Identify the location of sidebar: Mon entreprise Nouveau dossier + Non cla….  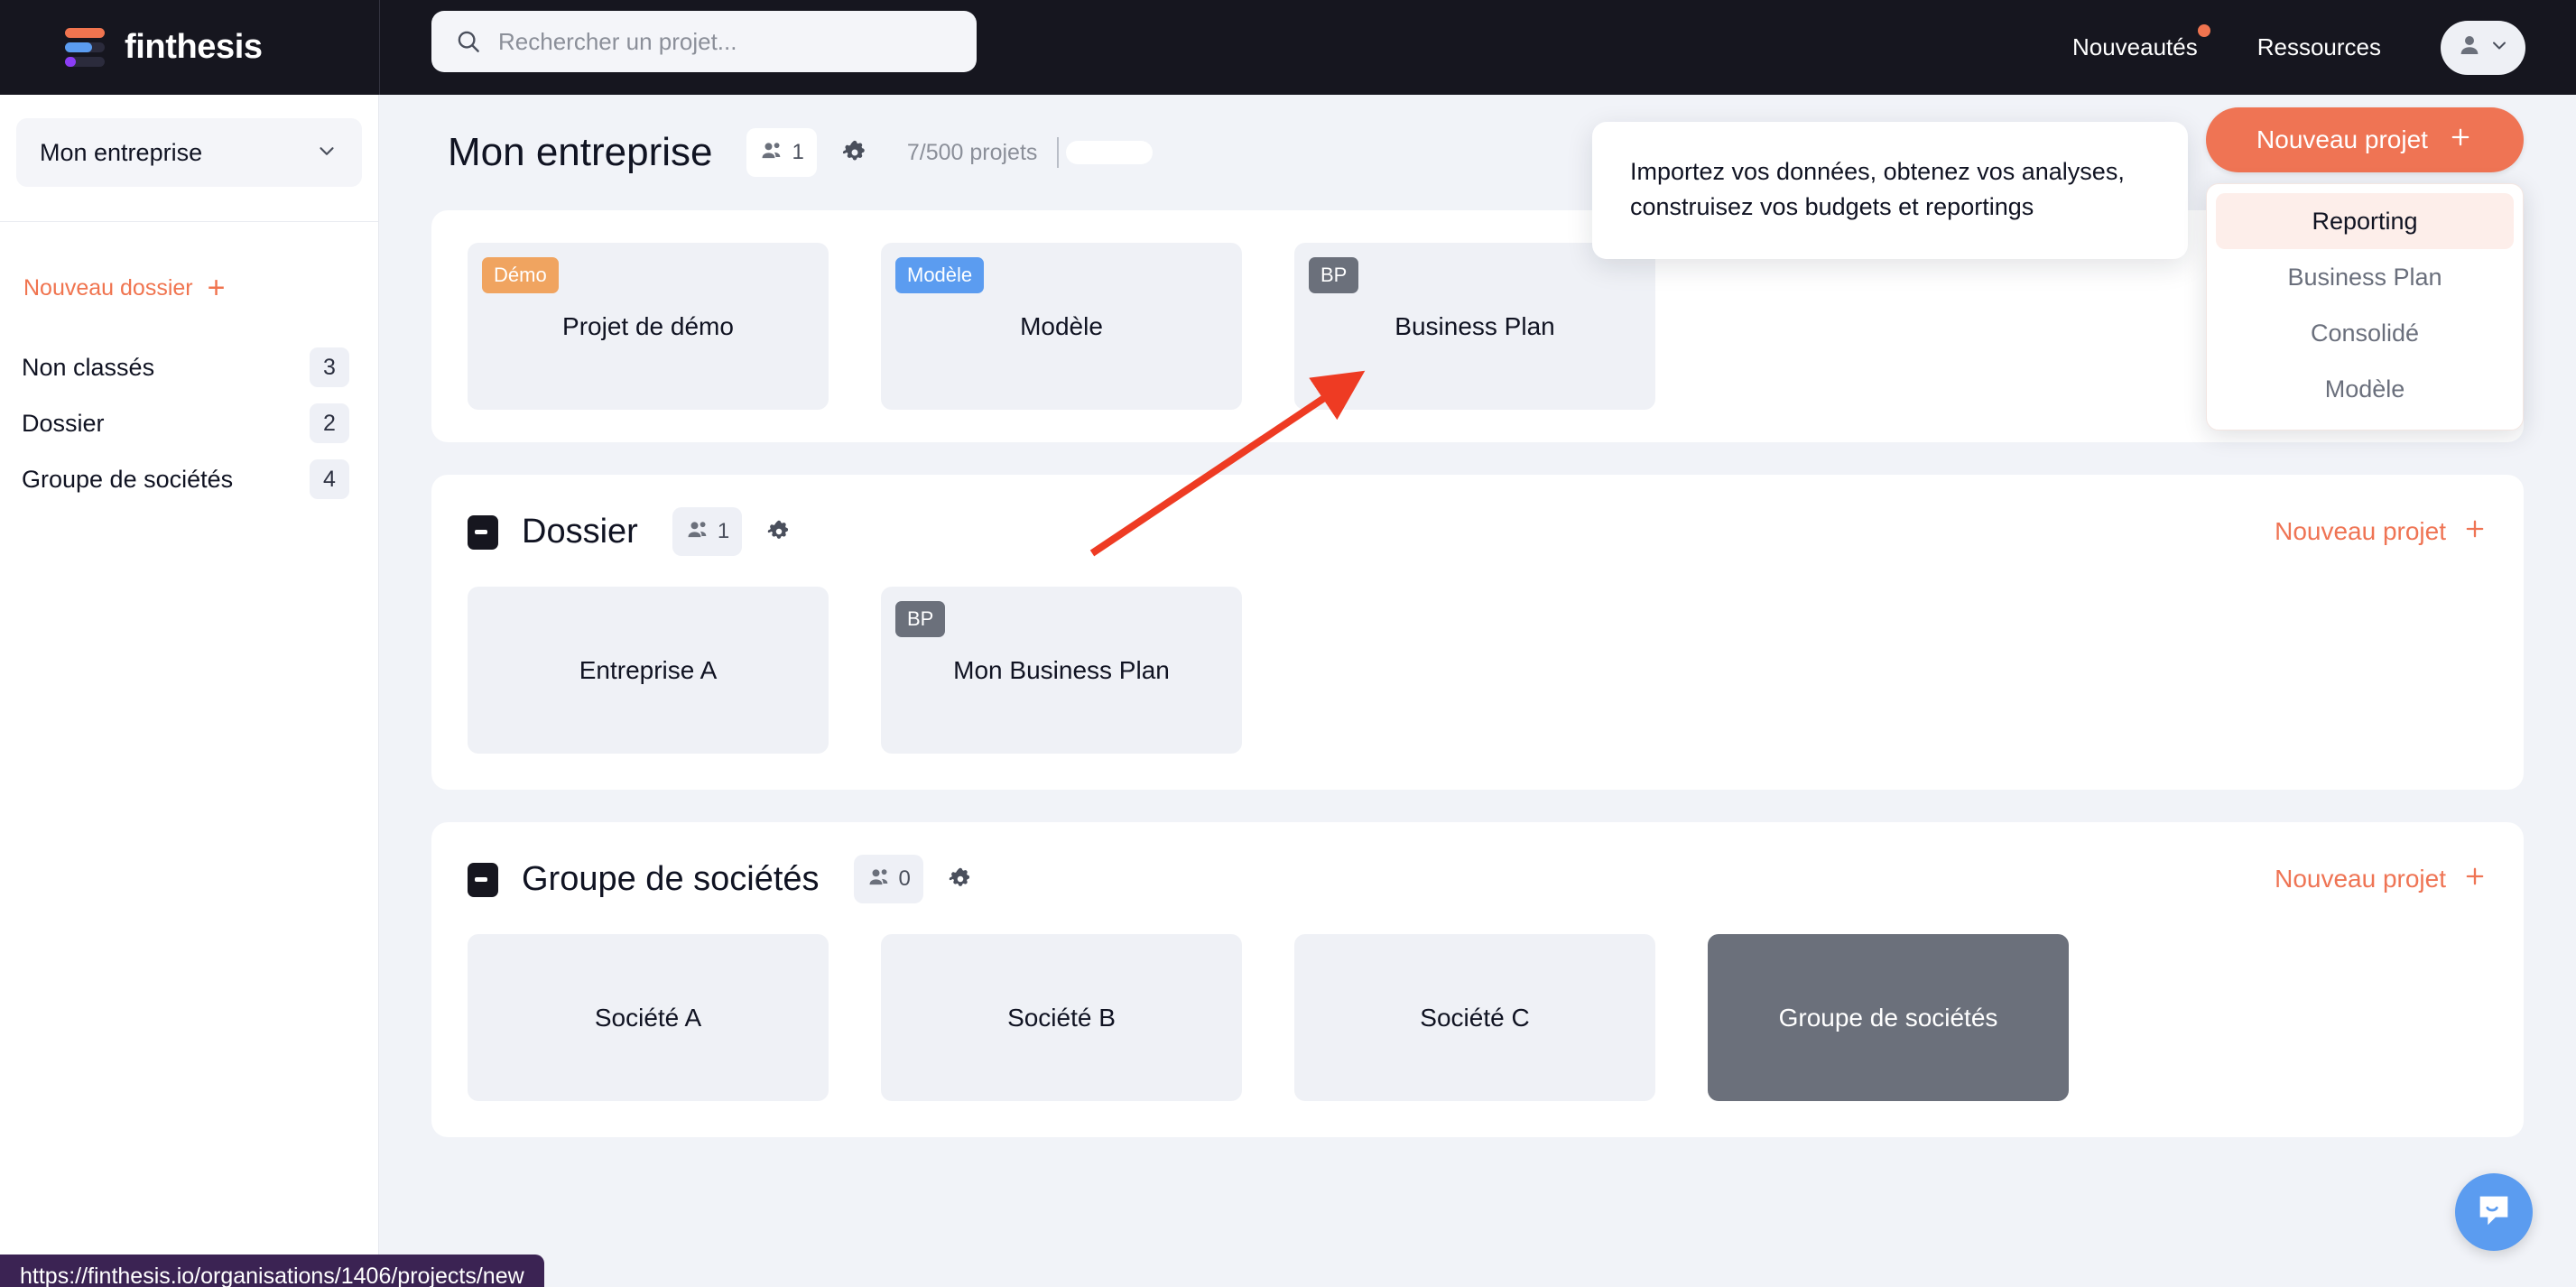
(189, 691).